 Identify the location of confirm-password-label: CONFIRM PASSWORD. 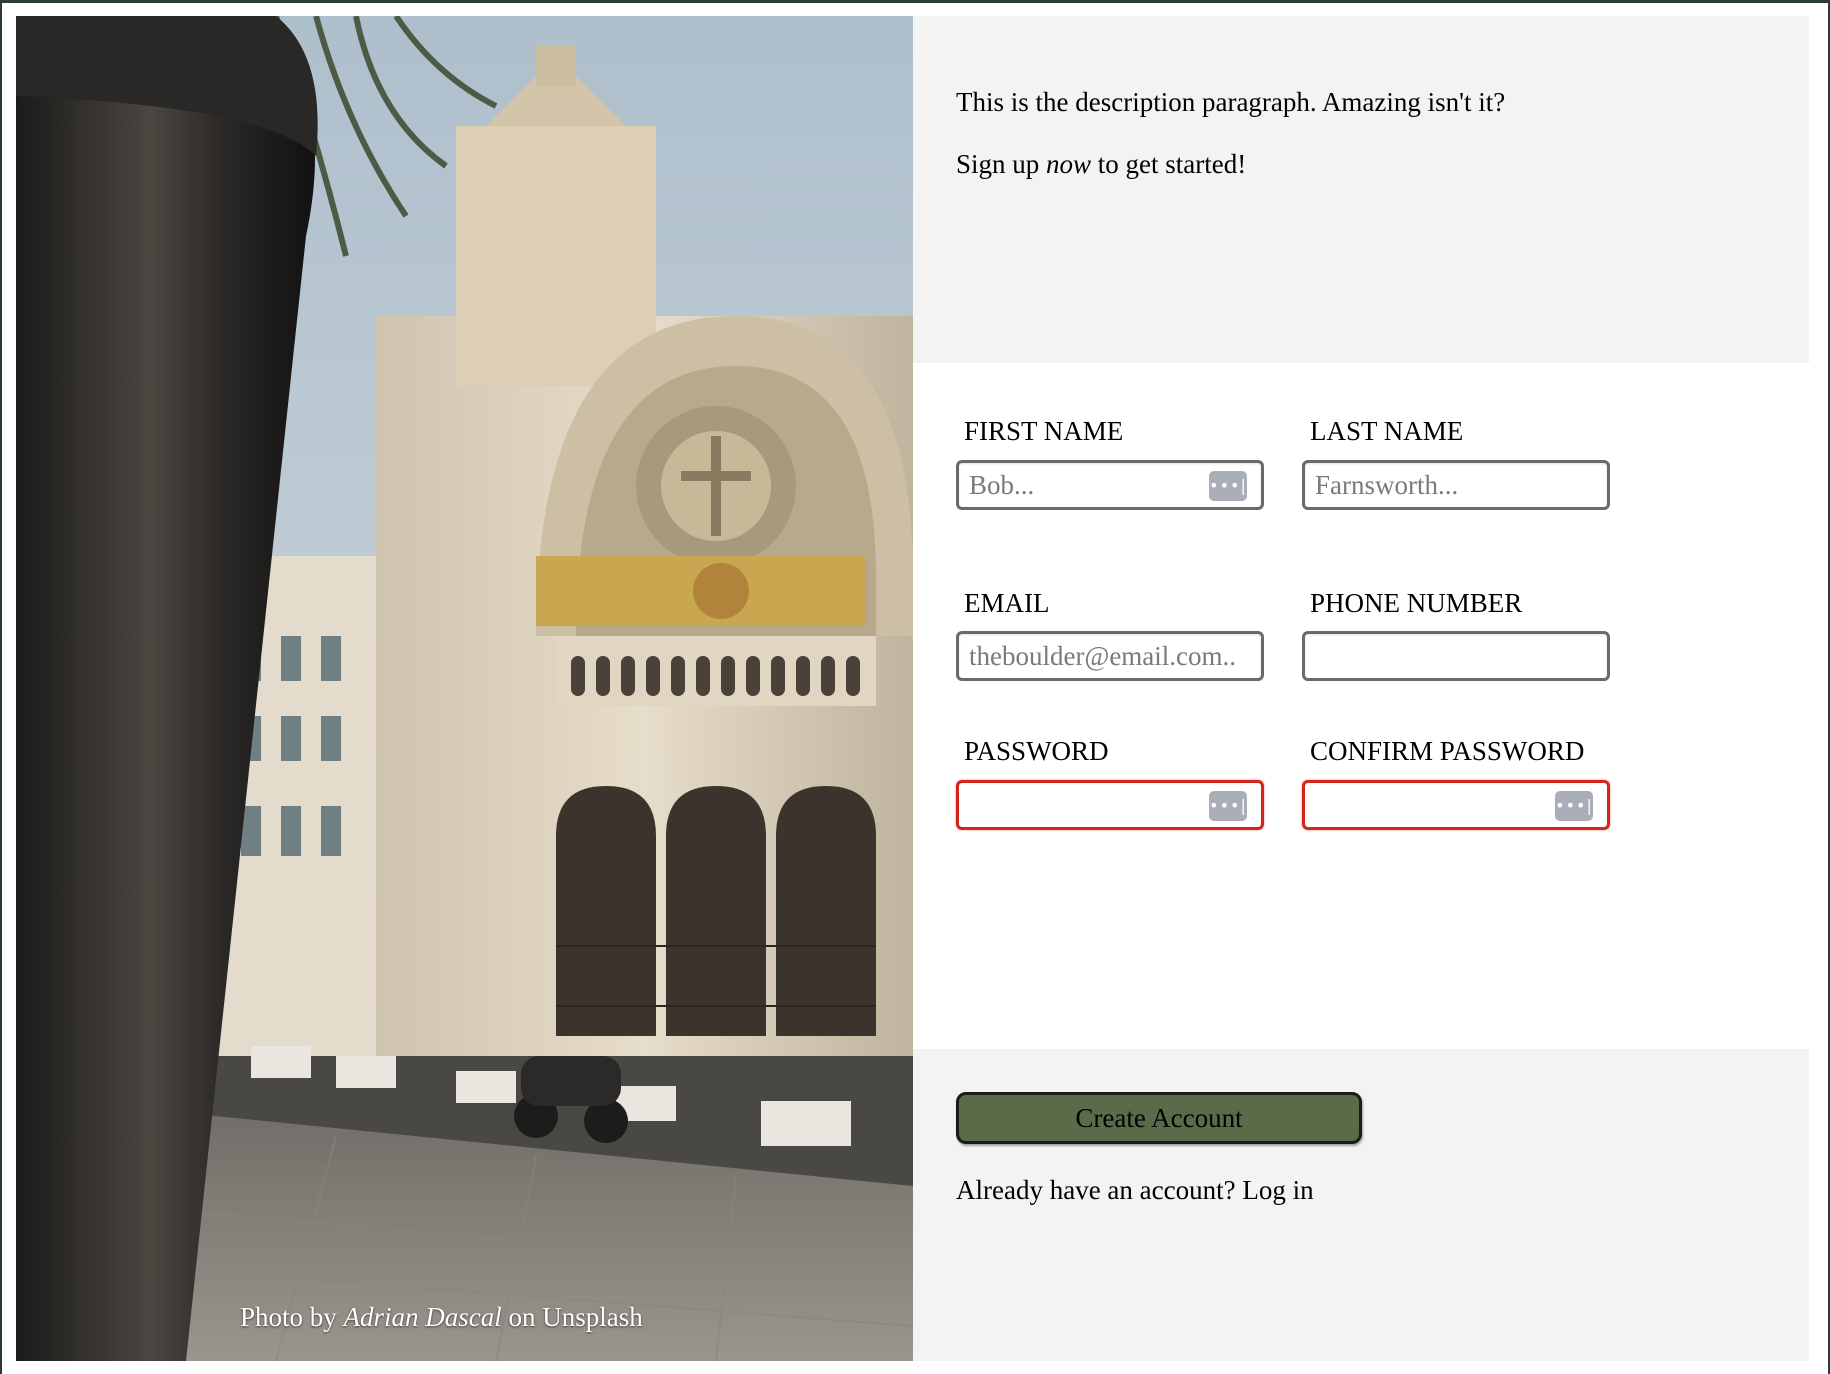
(1447, 751).